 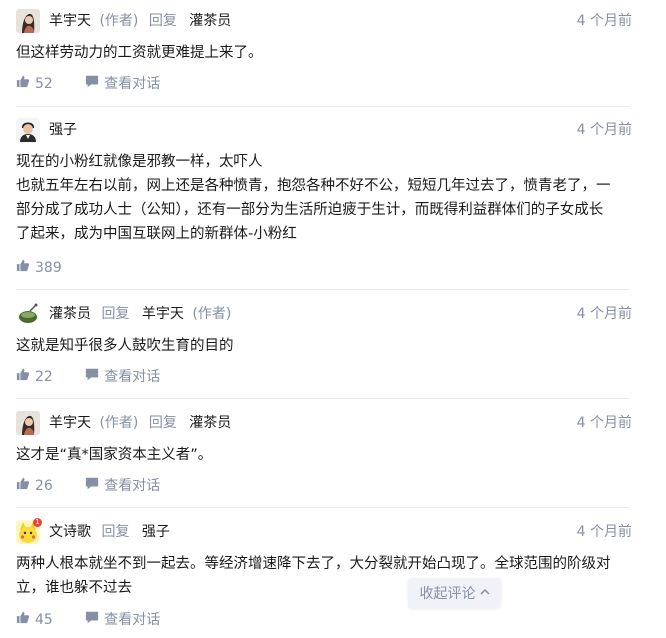 I want to click on avatar: 1, so click(x=29, y=531).